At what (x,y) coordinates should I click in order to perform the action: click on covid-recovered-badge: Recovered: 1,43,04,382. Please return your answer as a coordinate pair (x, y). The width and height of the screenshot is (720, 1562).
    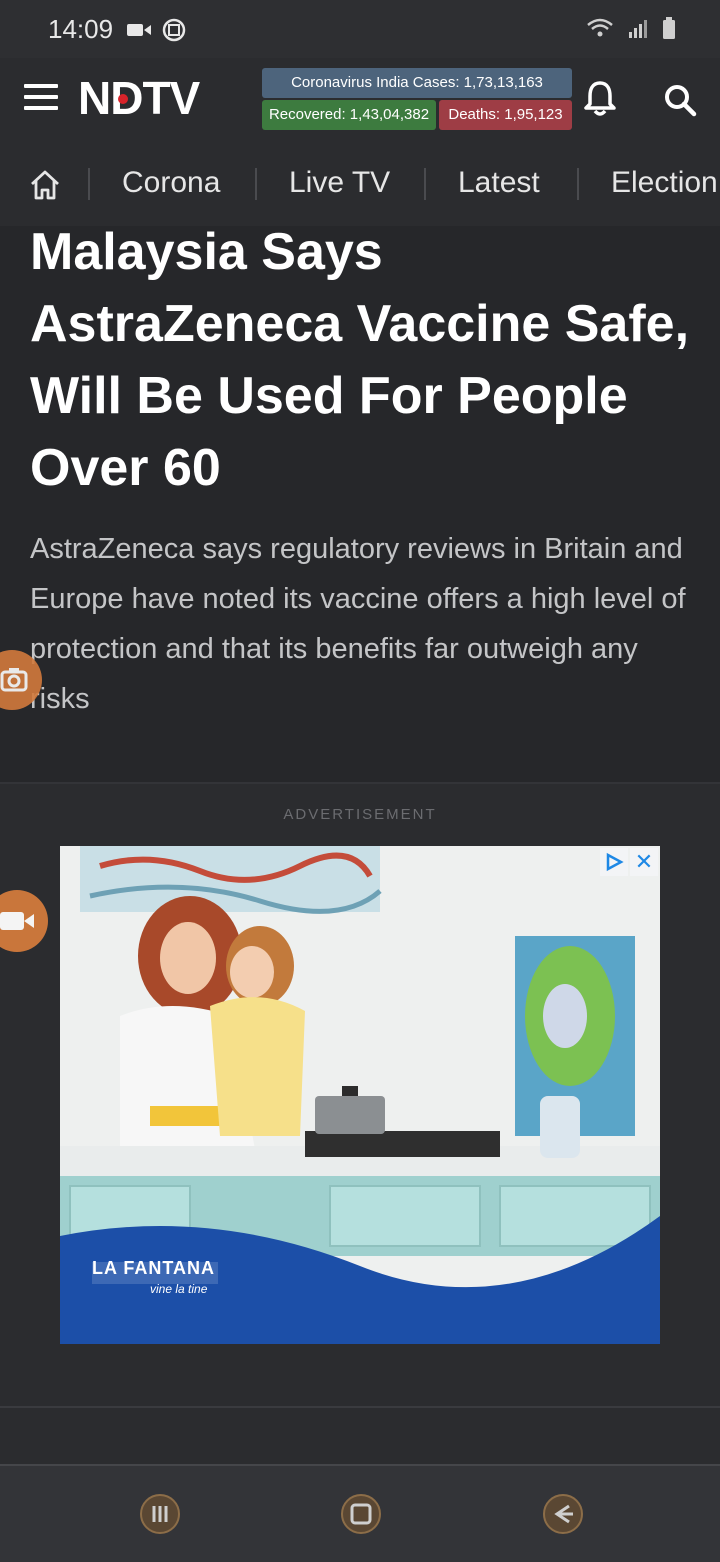
    Looking at the image, I should click on (349, 115).